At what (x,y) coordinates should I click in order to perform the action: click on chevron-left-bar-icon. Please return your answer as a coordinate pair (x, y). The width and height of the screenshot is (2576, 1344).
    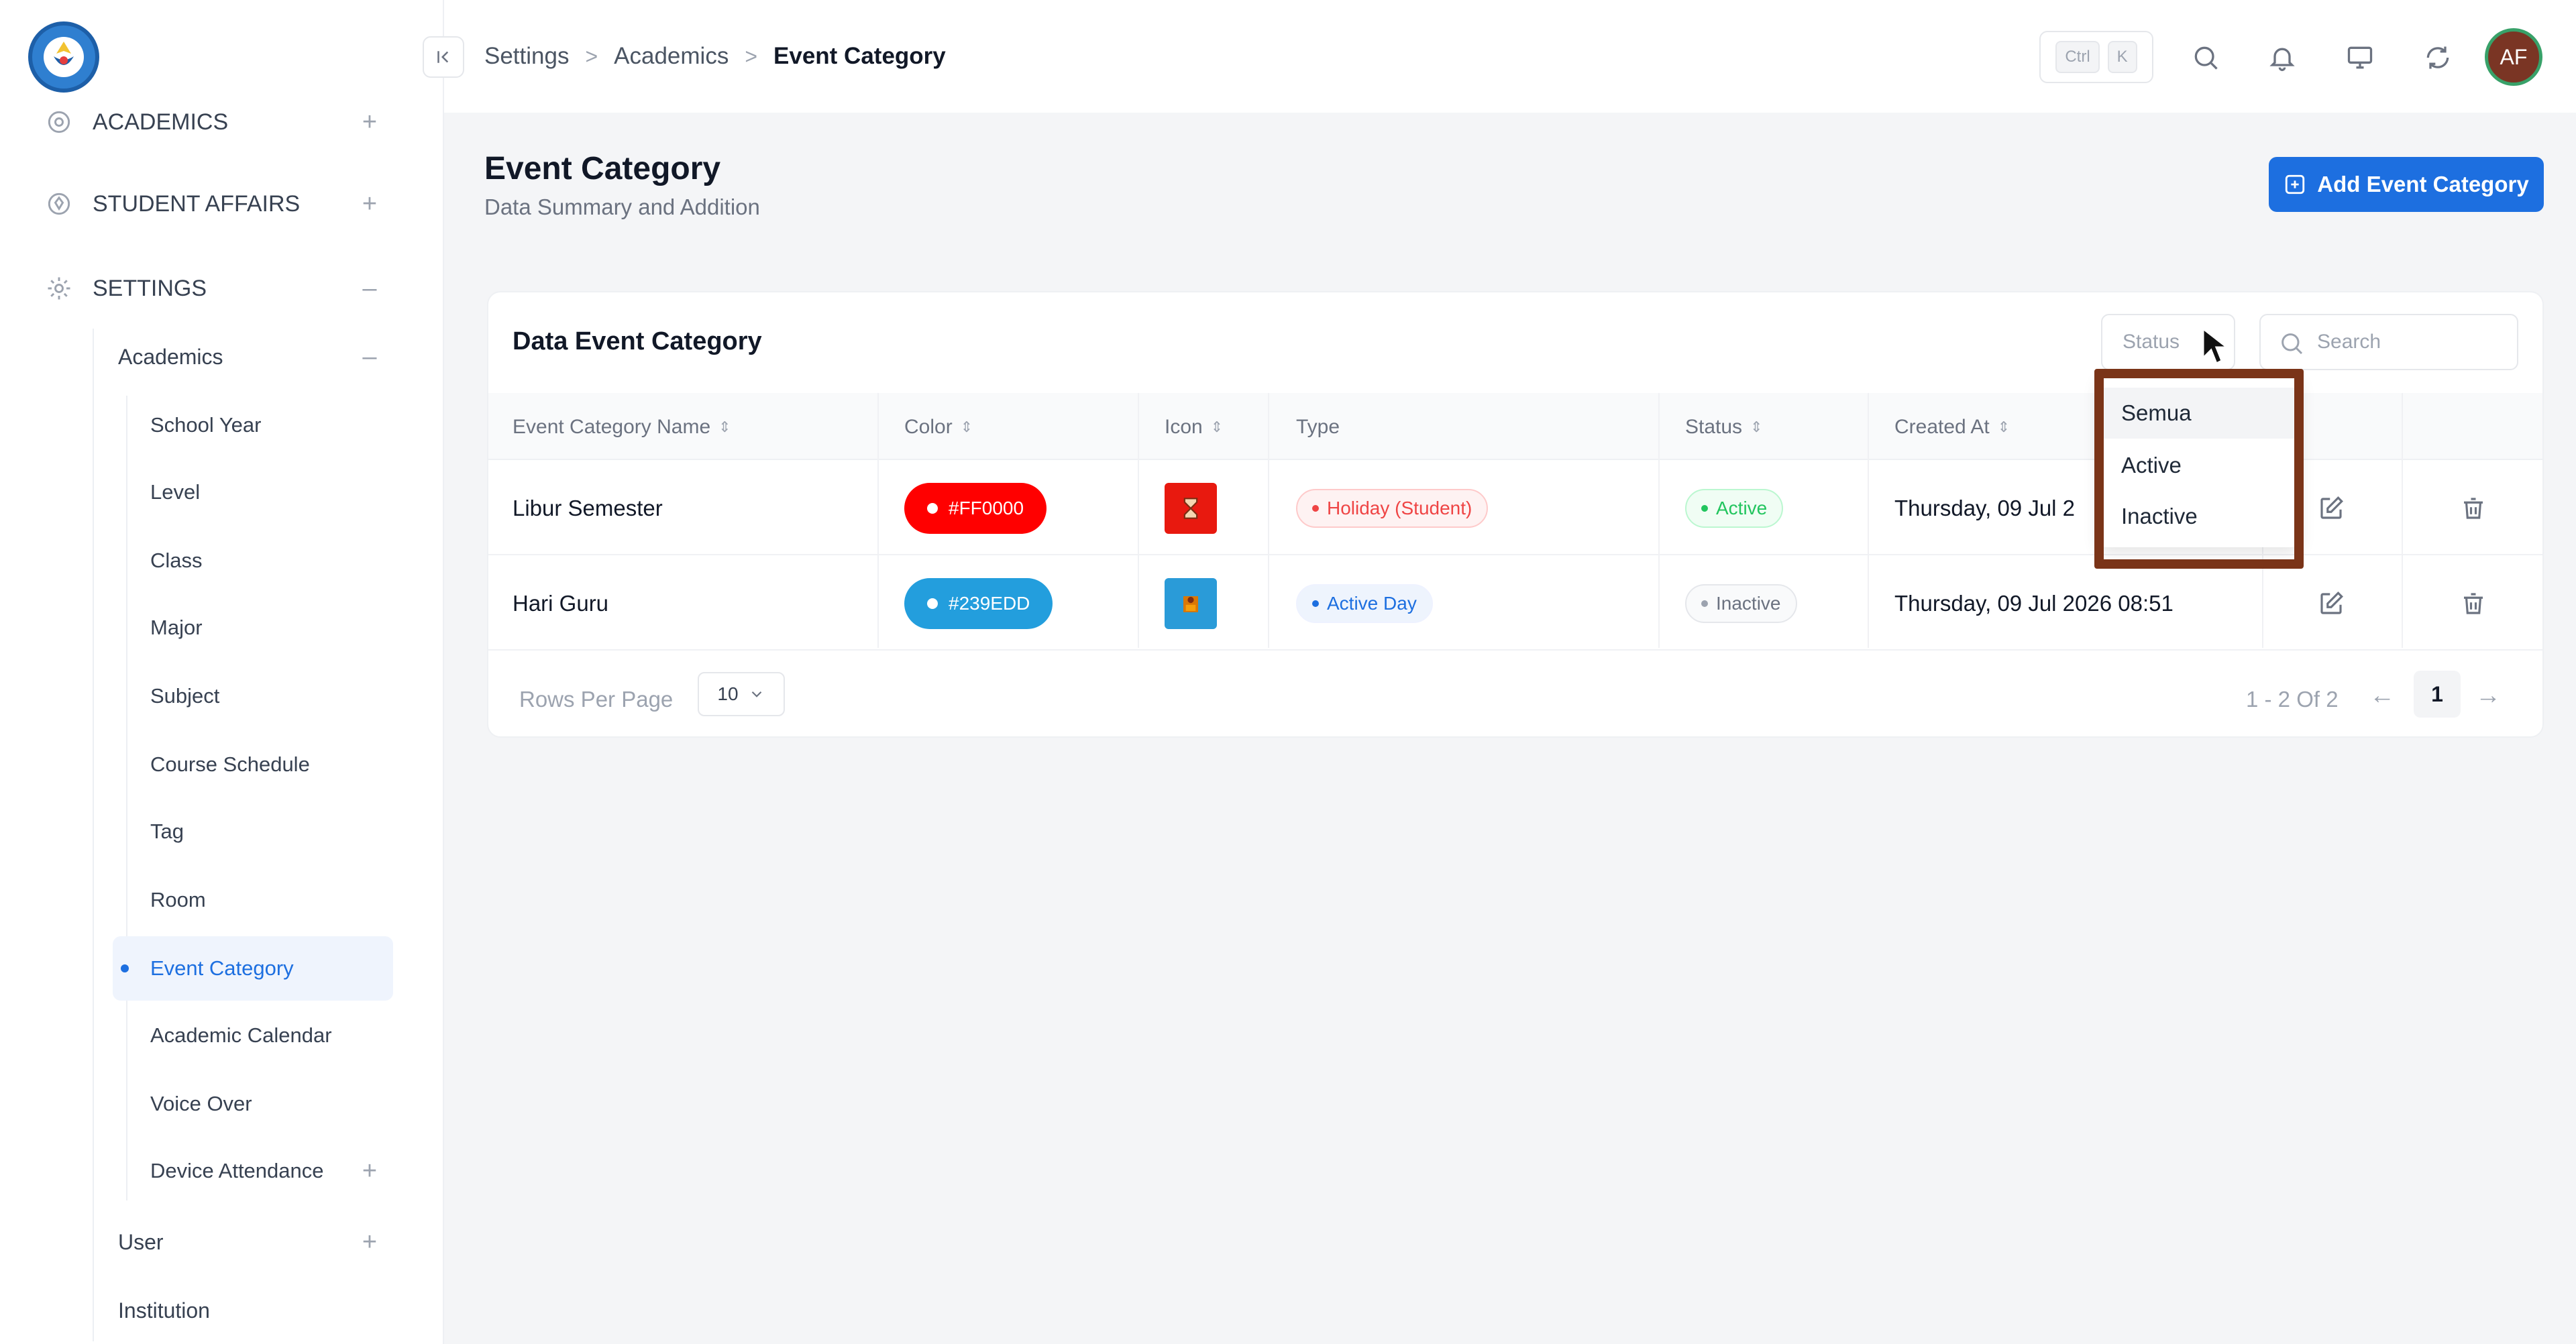
    Looking at the image, I should click on (443, 57).